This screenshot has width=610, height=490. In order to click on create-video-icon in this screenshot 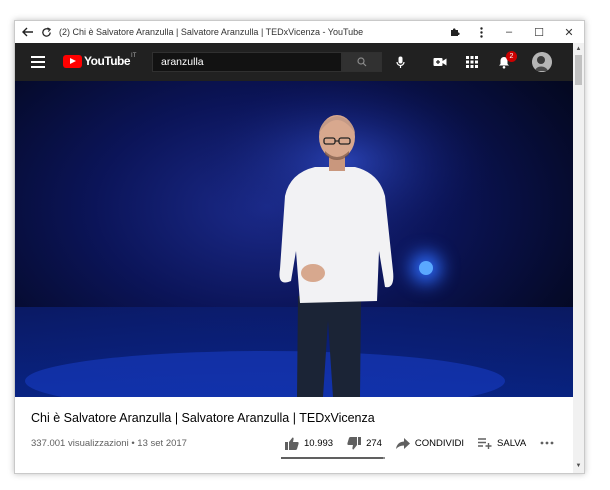, I will do `click(440, 62)`.